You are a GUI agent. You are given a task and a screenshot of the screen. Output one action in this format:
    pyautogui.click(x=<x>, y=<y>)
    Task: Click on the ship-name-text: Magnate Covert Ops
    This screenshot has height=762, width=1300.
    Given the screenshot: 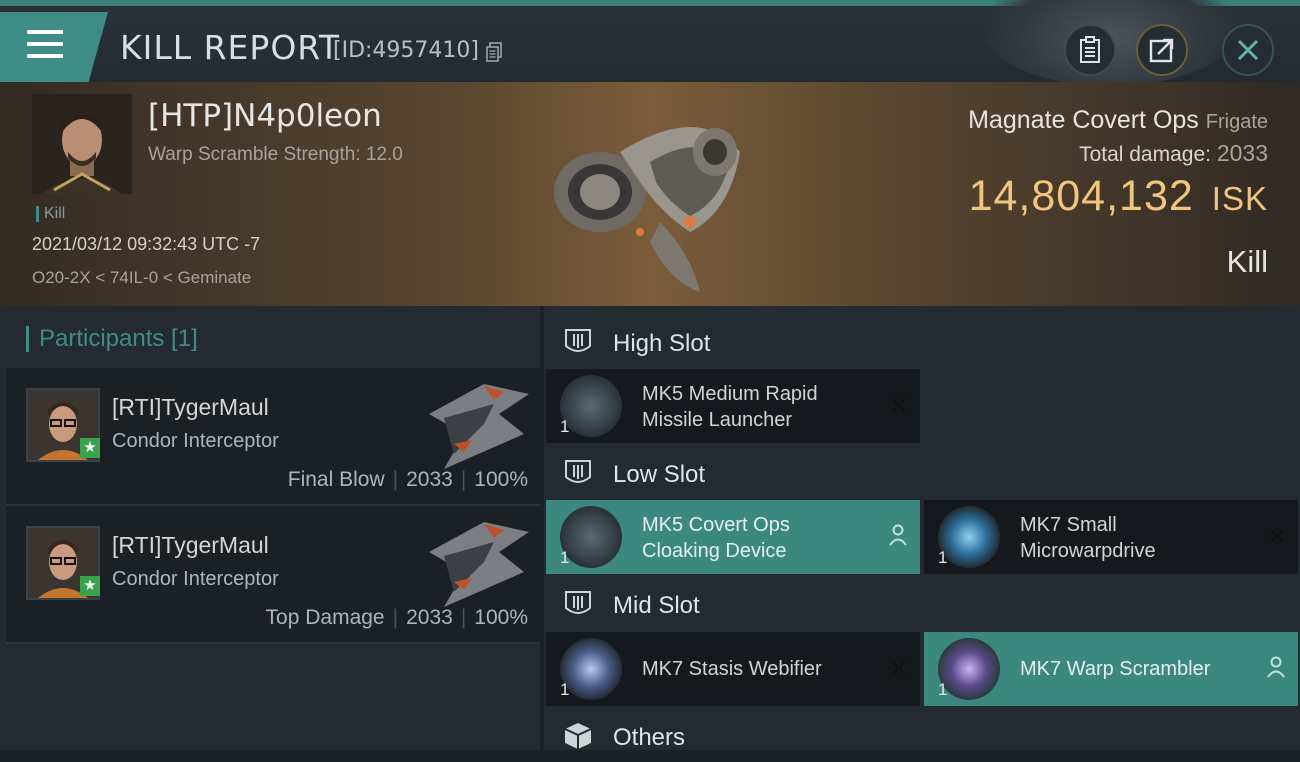 What is the action you would take?
    pyautogui.click(x=1083, y=120)
    